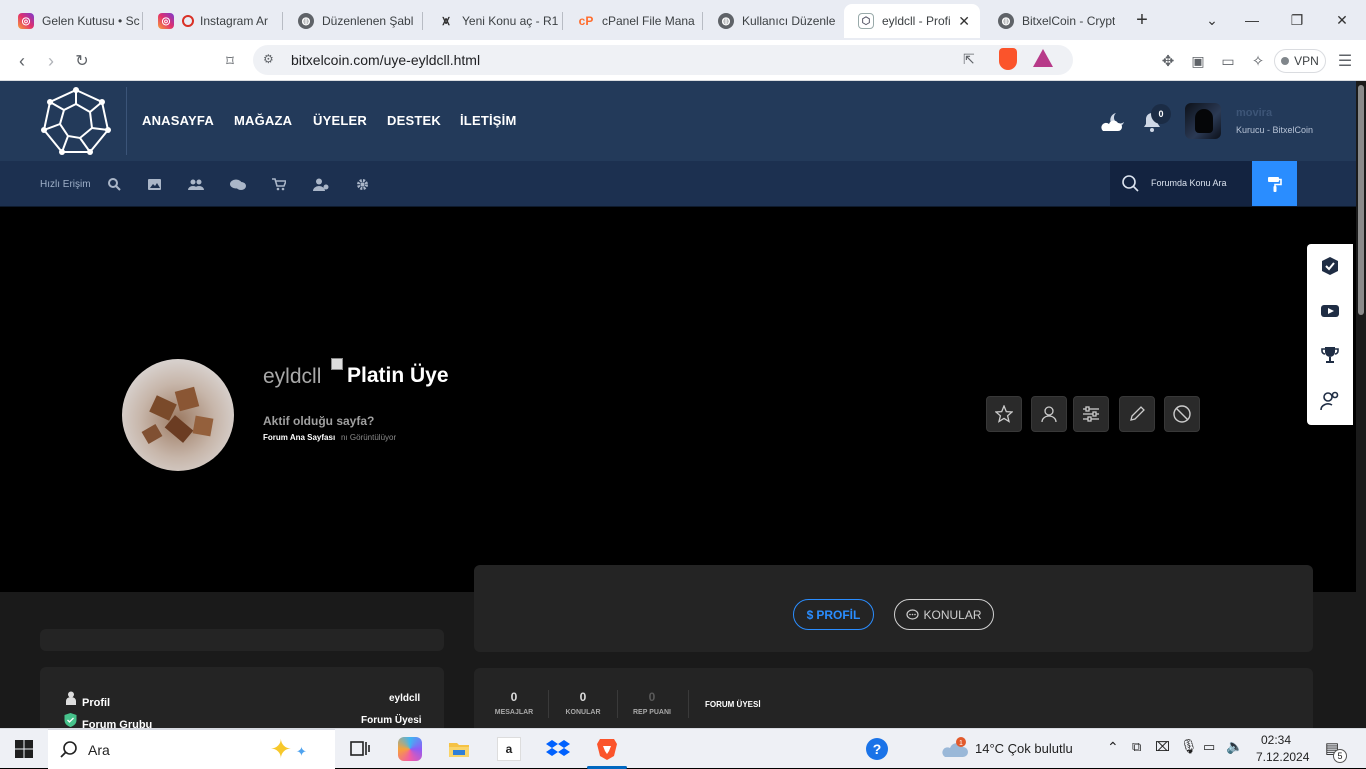 Image resolution: width=1366 pixels, height=769 pixels. I want to click on brave-shields-icon, so click(1008, 59).